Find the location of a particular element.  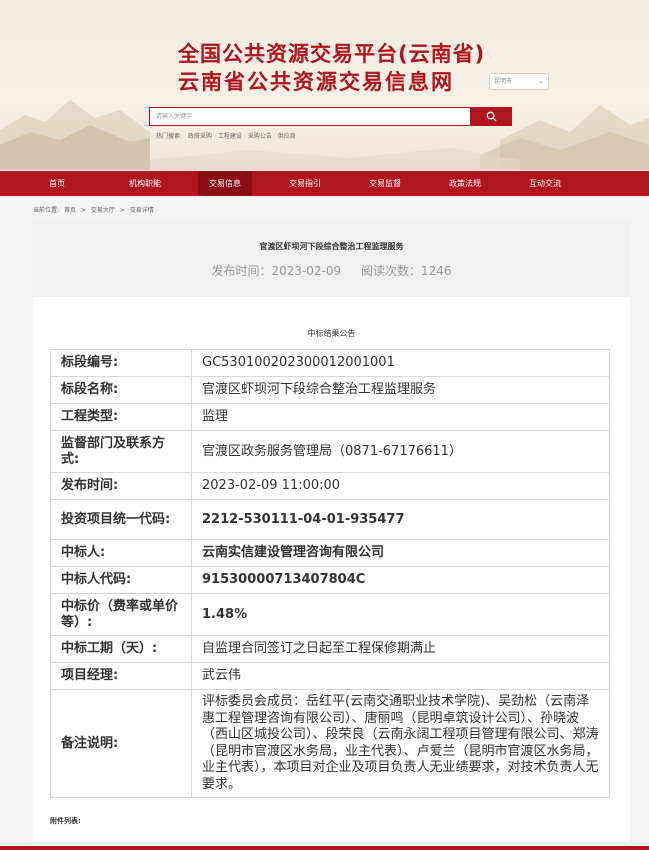

row-key: 中标工期（天）: is located at coordinates (121, 649).